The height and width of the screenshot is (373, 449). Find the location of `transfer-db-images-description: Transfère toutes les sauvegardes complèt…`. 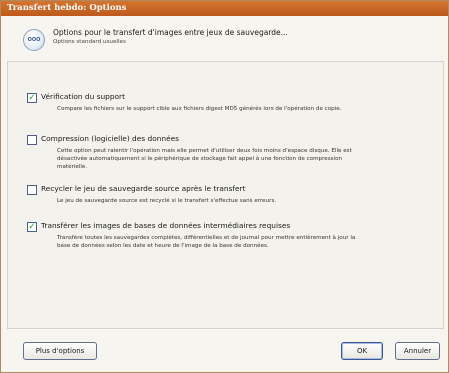

transfer-db-images-description: Transfère toutes les sauvegardes complèt… is located at coordinates (206, 242).